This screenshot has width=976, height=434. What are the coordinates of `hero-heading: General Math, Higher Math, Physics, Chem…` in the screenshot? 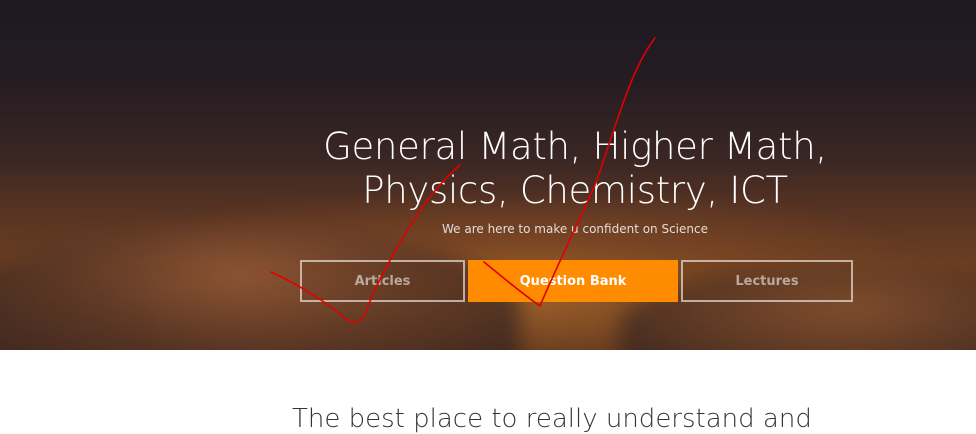 It's located at (575, 169).